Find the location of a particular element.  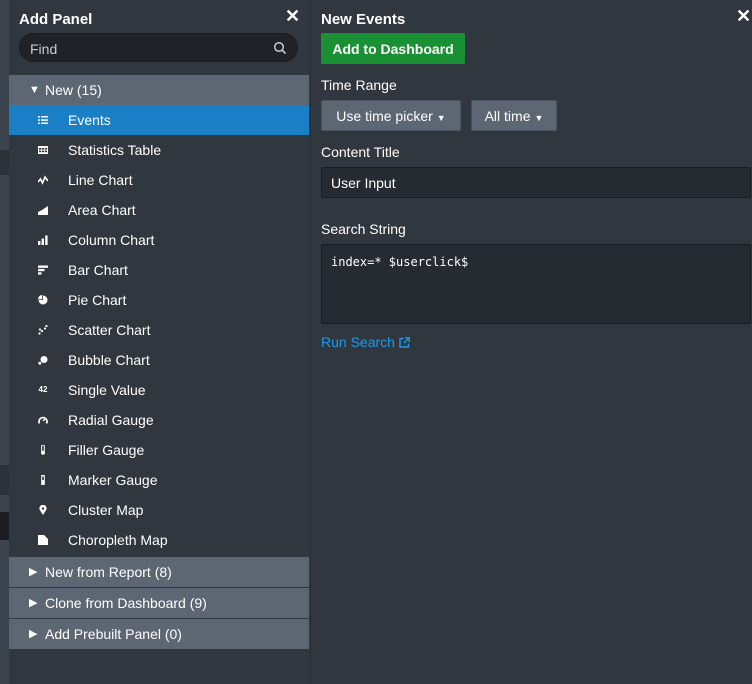

pie-chart-icon is located at coordinates (43, 300).